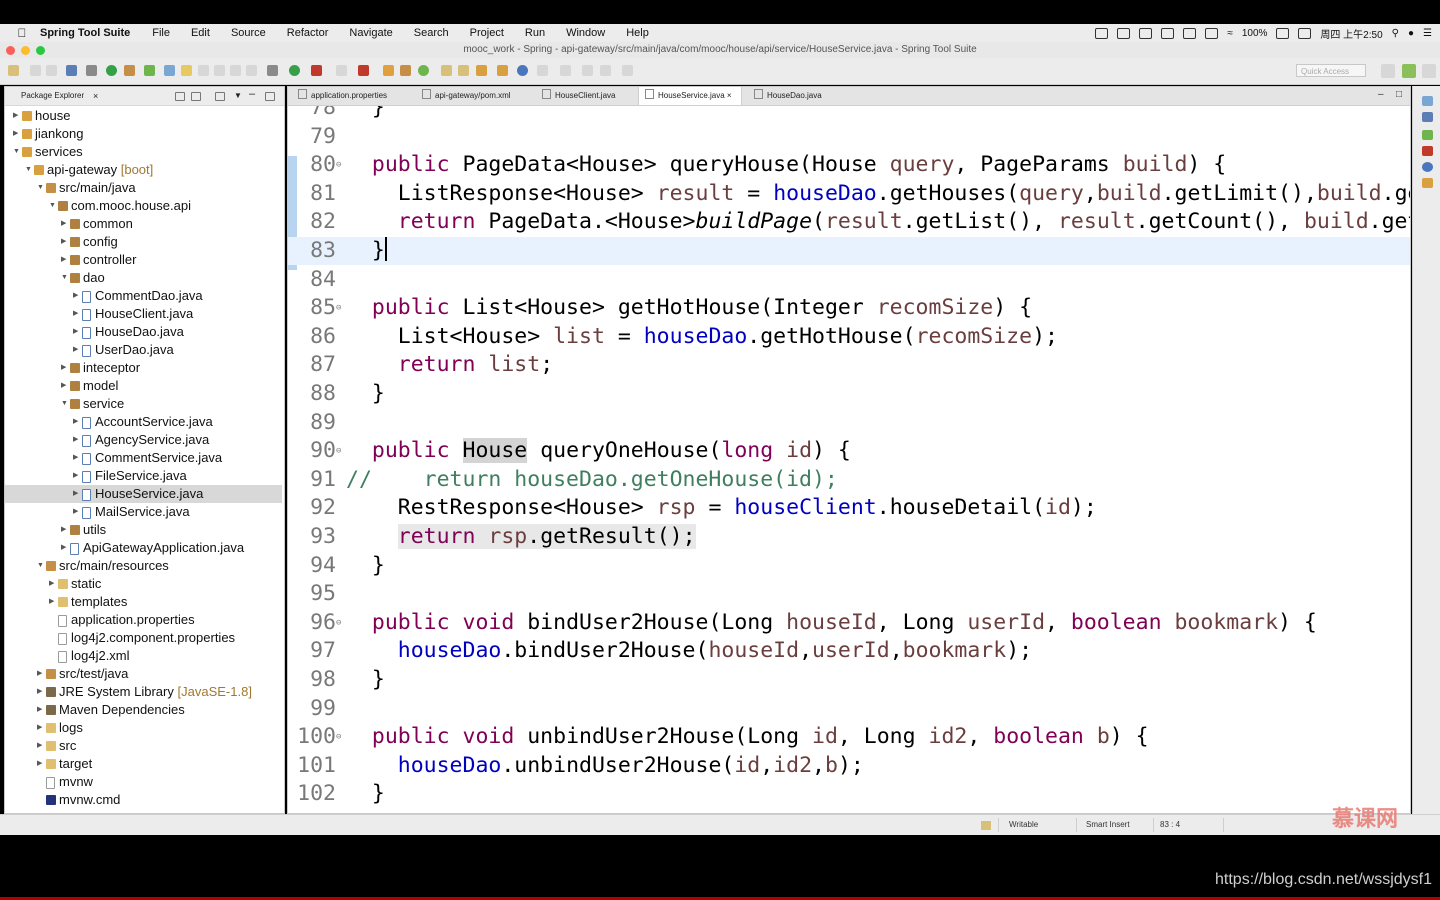 The image size is (1440, 900). What do you see at coordinates (143, 188) in the screenshot?
I see `tree-item: ▼ src/main/java` at bounding box center [143, 188].